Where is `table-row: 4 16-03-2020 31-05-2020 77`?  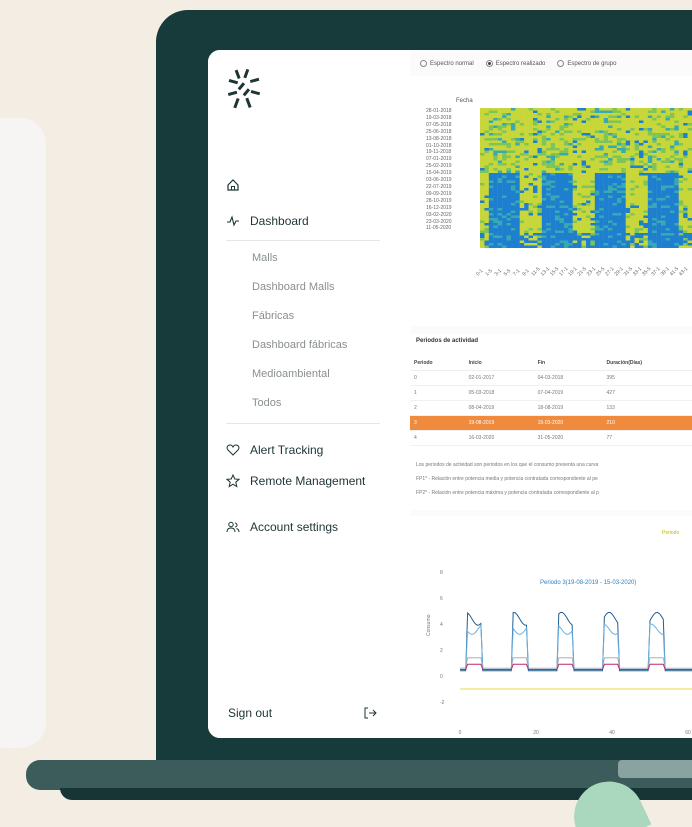
table-row: 4 16-03-2020 31-05-2020 77 is located at coordinates (551, 438).